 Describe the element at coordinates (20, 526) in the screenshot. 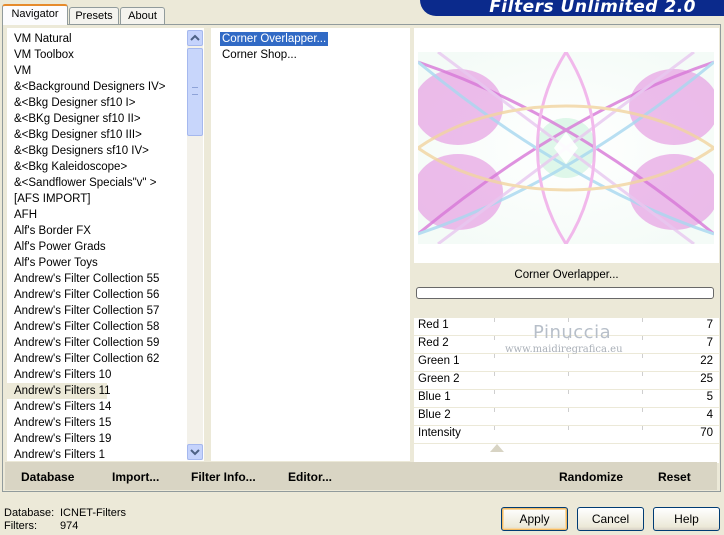

I see `filters-count-label: Filters:` at that location.